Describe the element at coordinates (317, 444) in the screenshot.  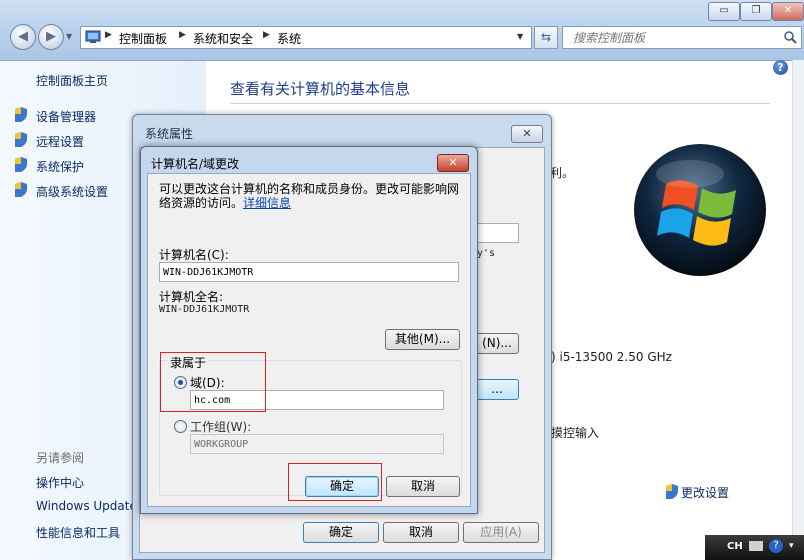
I see `workgroup-input: WORKGROUP` at that location.